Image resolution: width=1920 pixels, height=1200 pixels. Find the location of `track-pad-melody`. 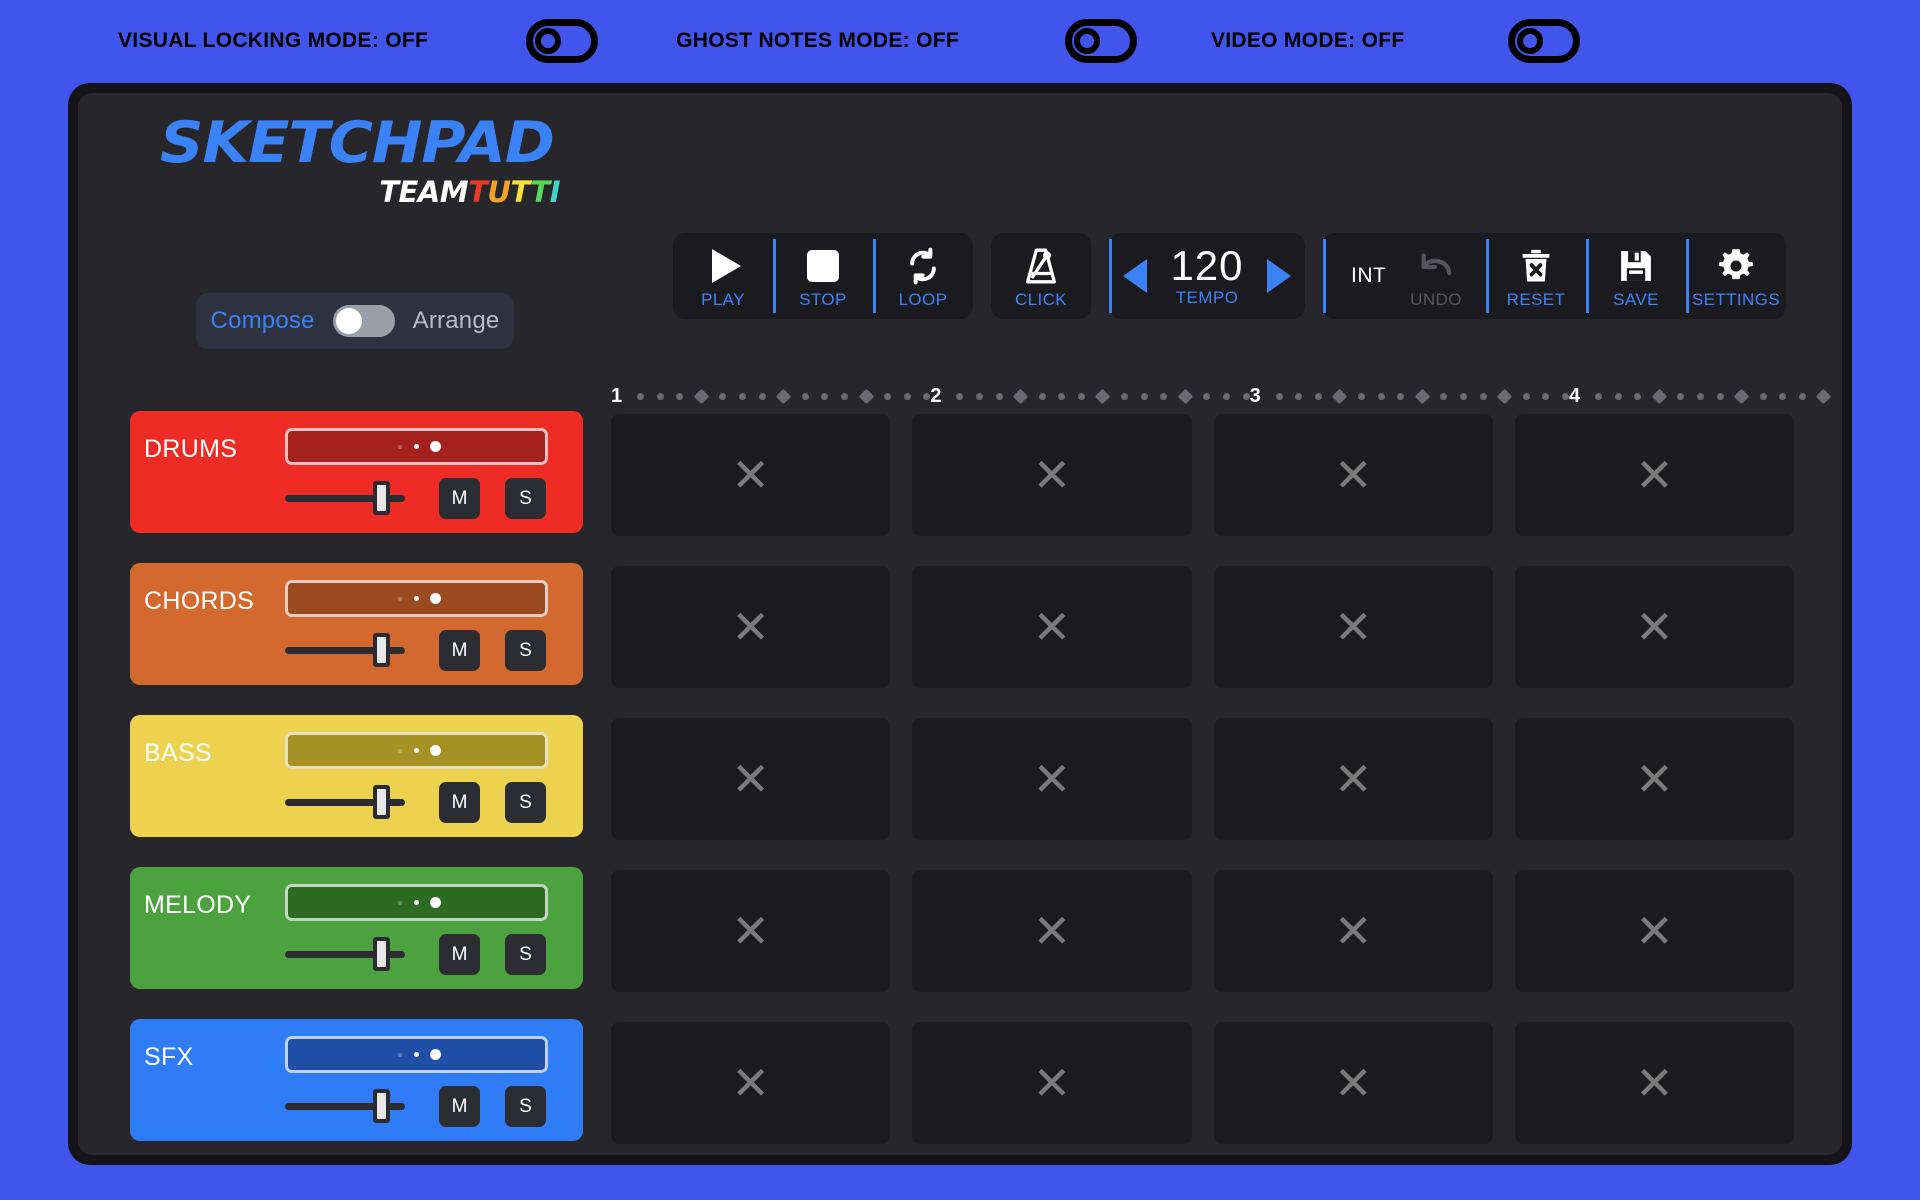

track-pad-melody is located at coordinates (416, 902).